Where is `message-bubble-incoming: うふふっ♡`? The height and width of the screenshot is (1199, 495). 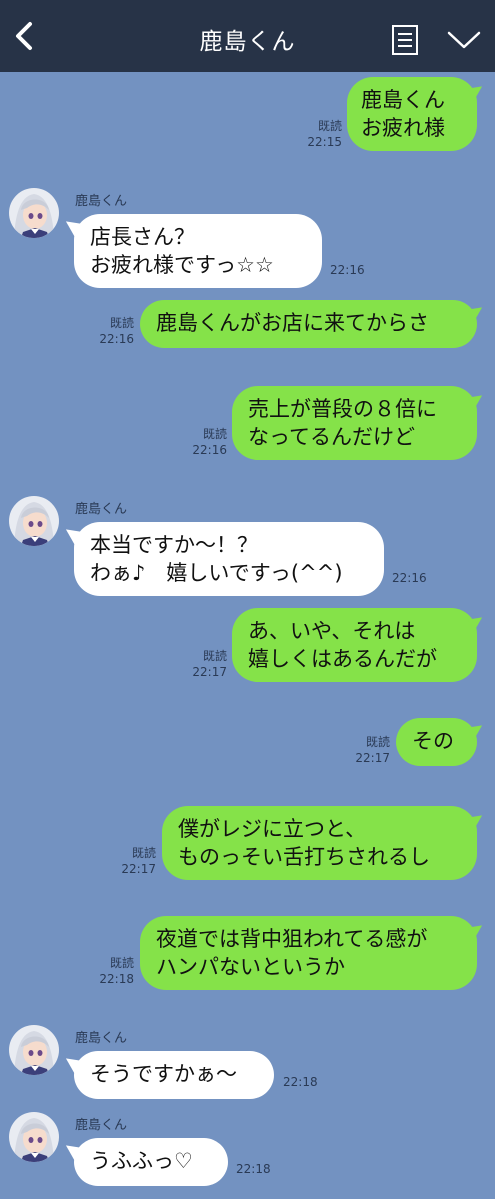
message-bubble-incoming: うふふっ♡ is located at coordinates (151, 1162).